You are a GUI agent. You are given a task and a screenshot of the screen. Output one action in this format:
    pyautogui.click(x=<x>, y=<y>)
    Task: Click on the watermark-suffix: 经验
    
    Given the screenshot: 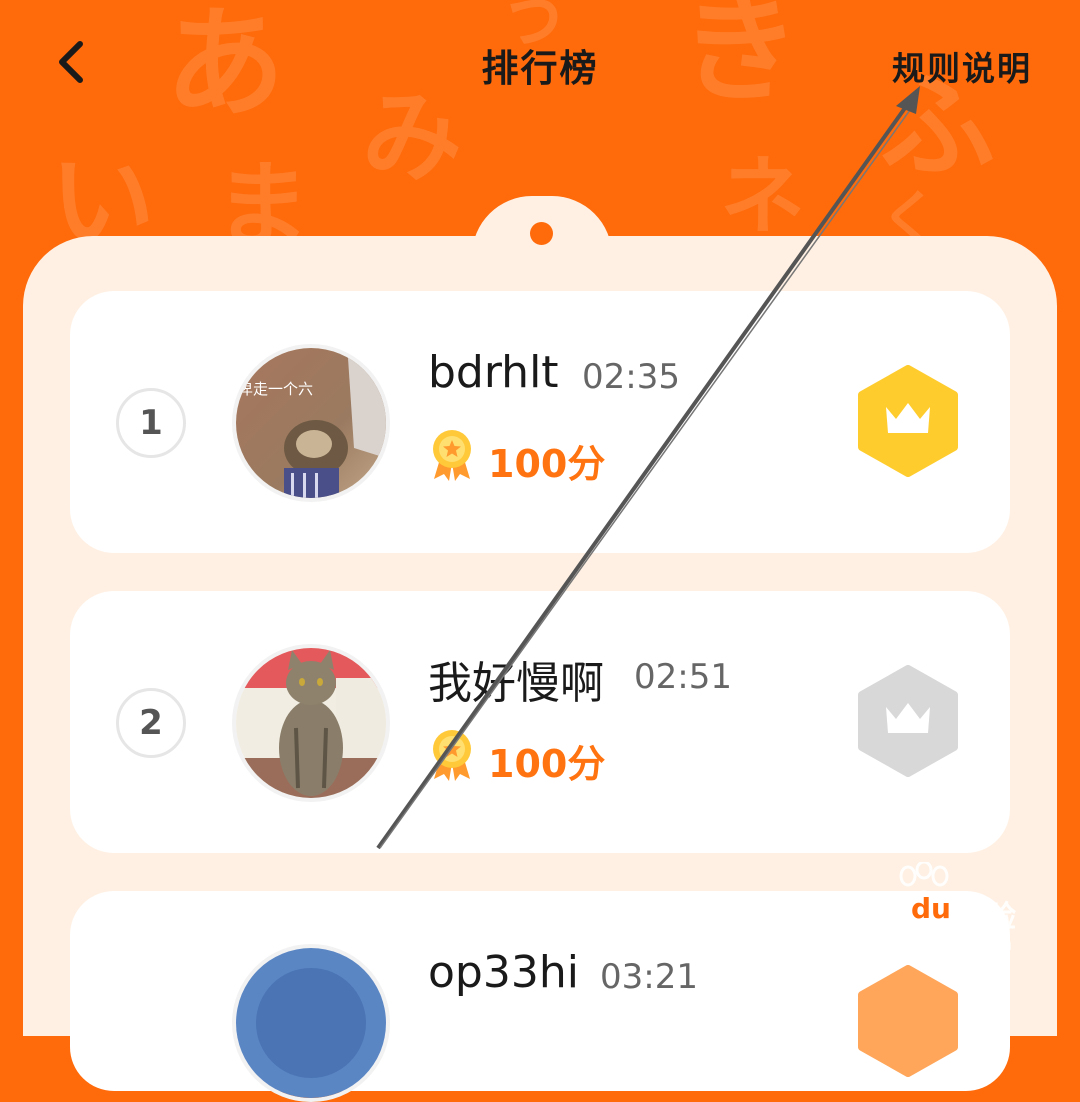 What is the action you would take?
    pyautogui.click(x=986, y=917)
    